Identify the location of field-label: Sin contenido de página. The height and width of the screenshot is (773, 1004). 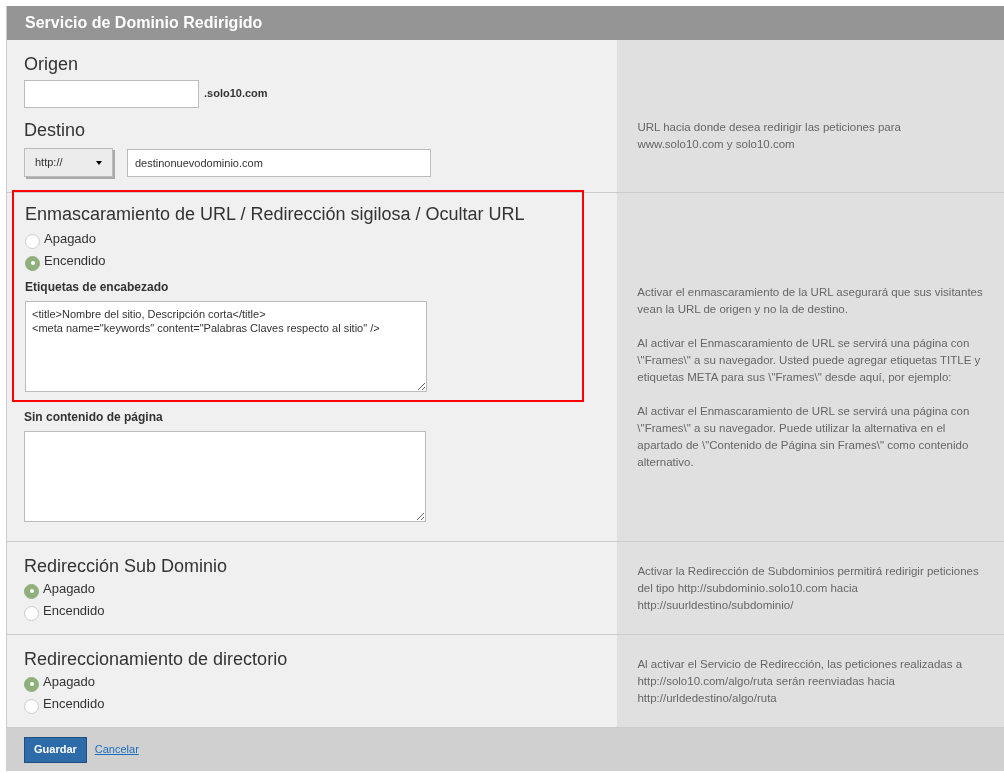
(94, 417).